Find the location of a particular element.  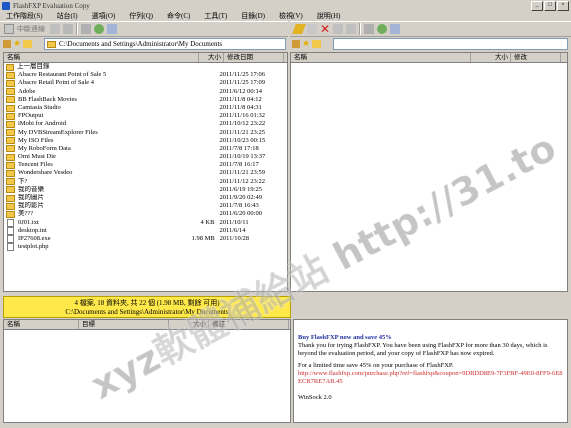

file-date: 2011/9/20 02:49 is located at coordinates (240, 197).